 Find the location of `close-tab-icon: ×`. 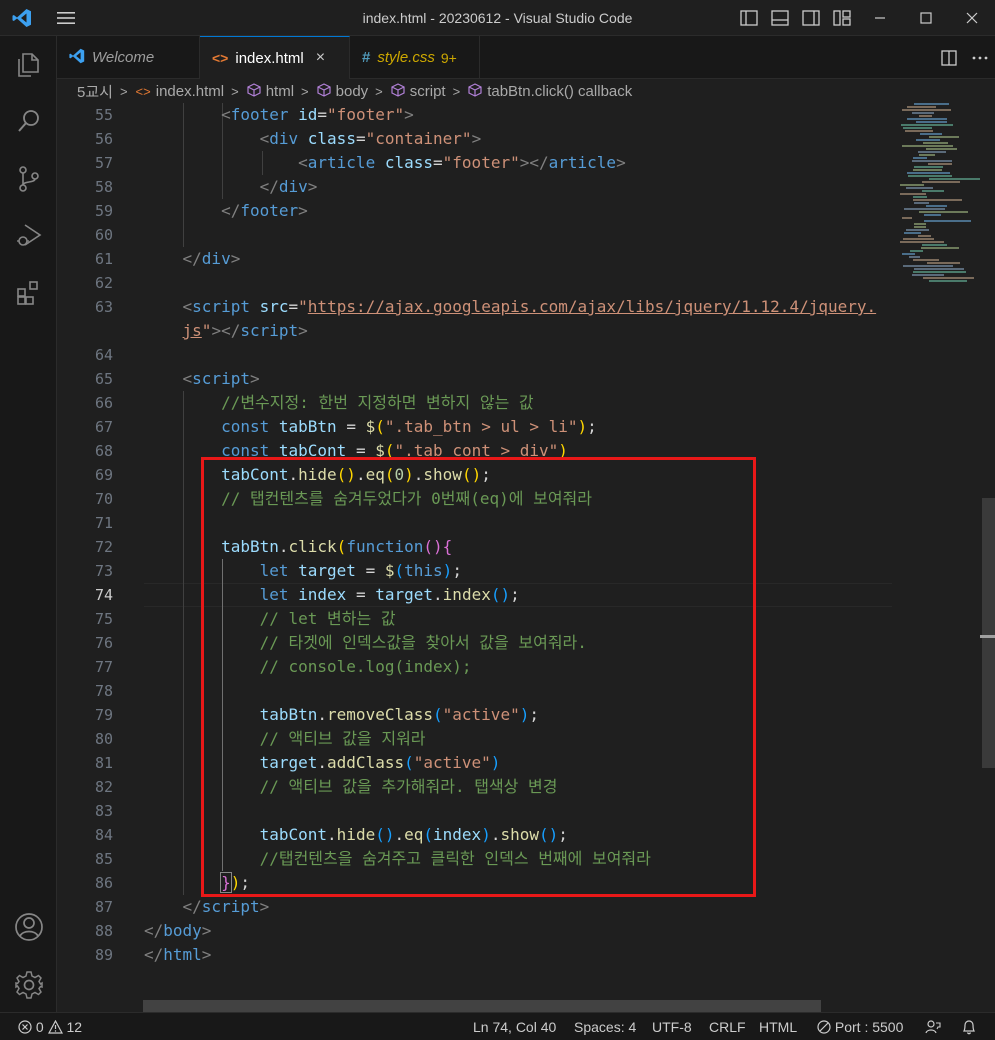

close-tab-icon: × is located at coordinates (320, 58).